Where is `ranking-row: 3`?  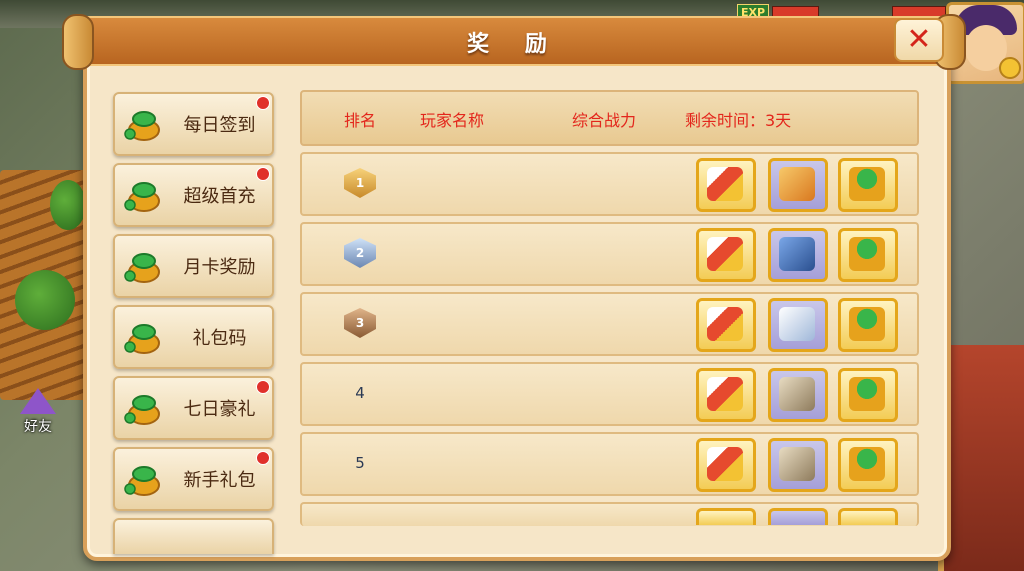 ranking-row: 3 is located at coordinates (609, 324).